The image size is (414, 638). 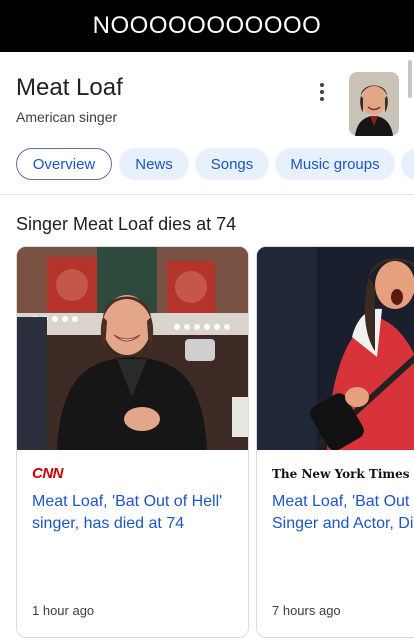 What do you see at coordinates (64, 164) in the screenshot?
I see `chip-overview: Overview` at bounding box center [64, 164].